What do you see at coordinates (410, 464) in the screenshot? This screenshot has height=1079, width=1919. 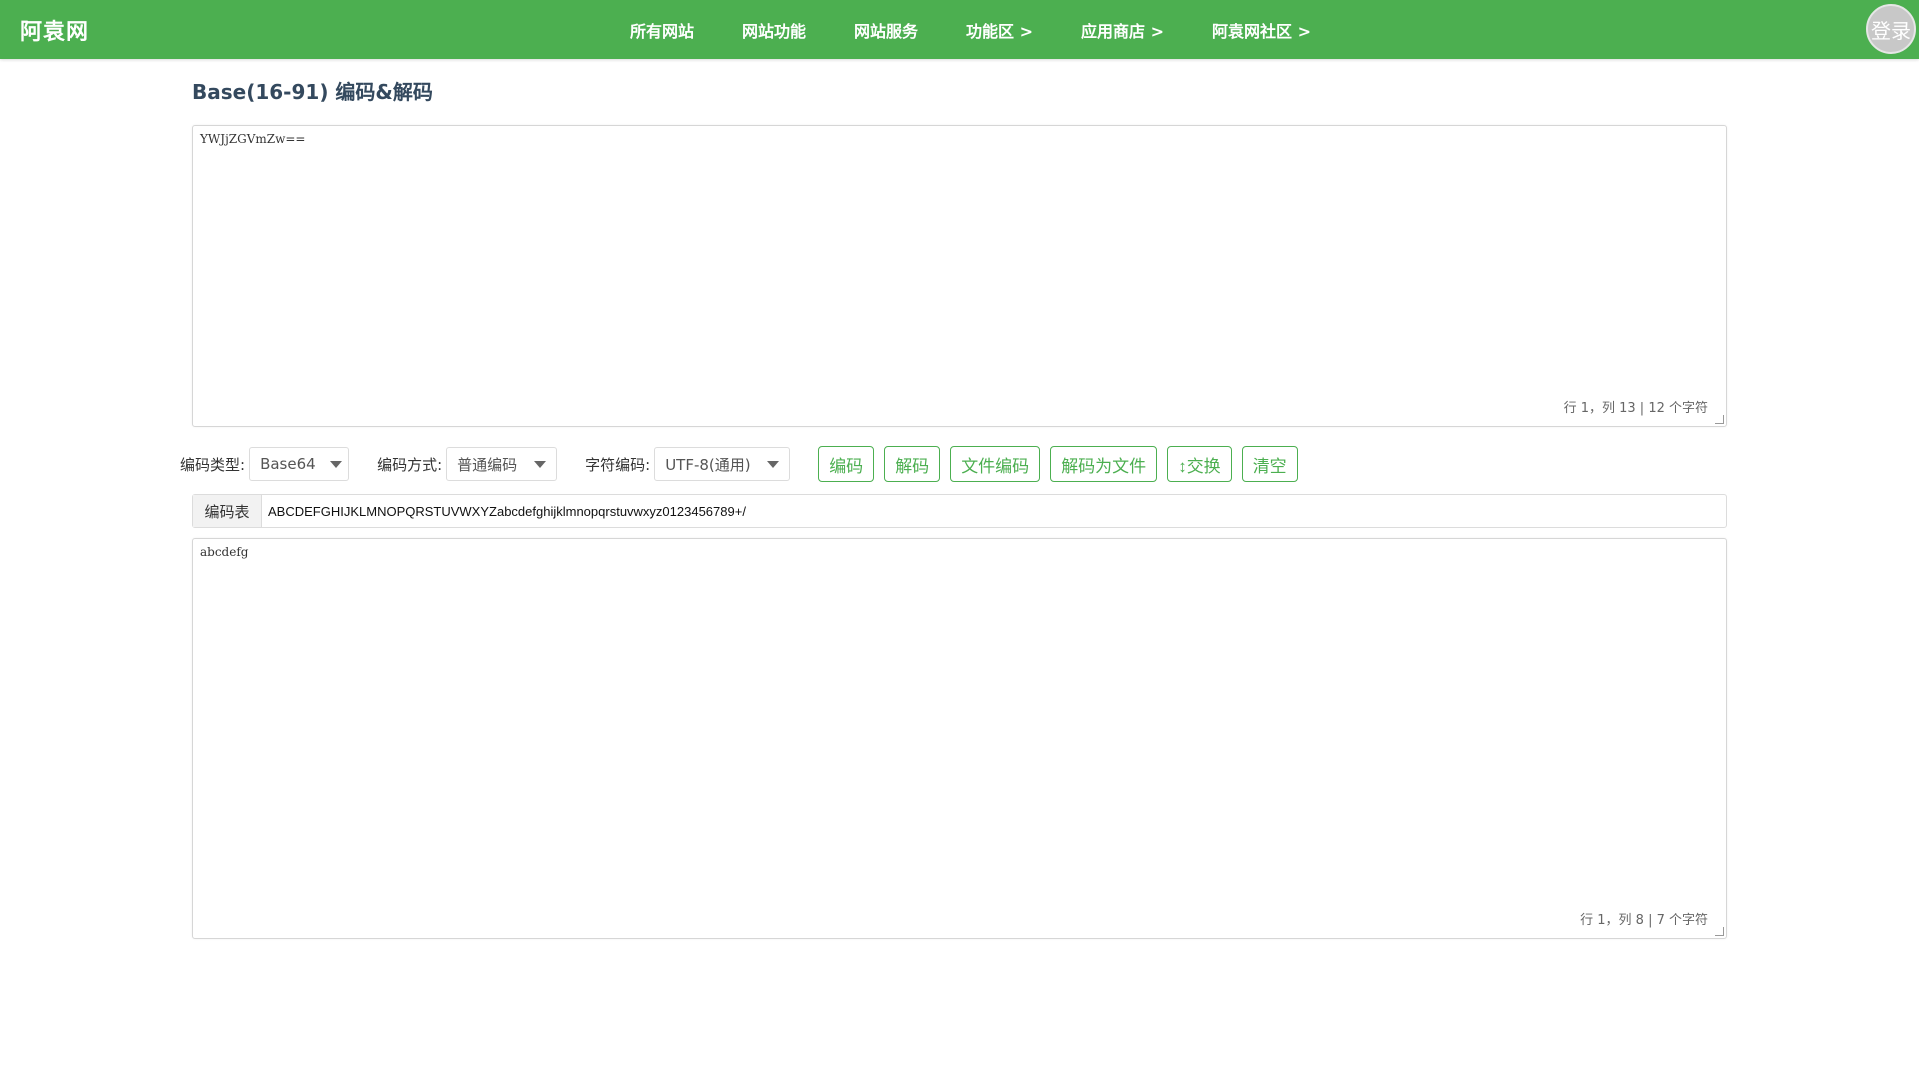 I see `encoding-method-label: 编码方式:` at bounding box center [410, 464].